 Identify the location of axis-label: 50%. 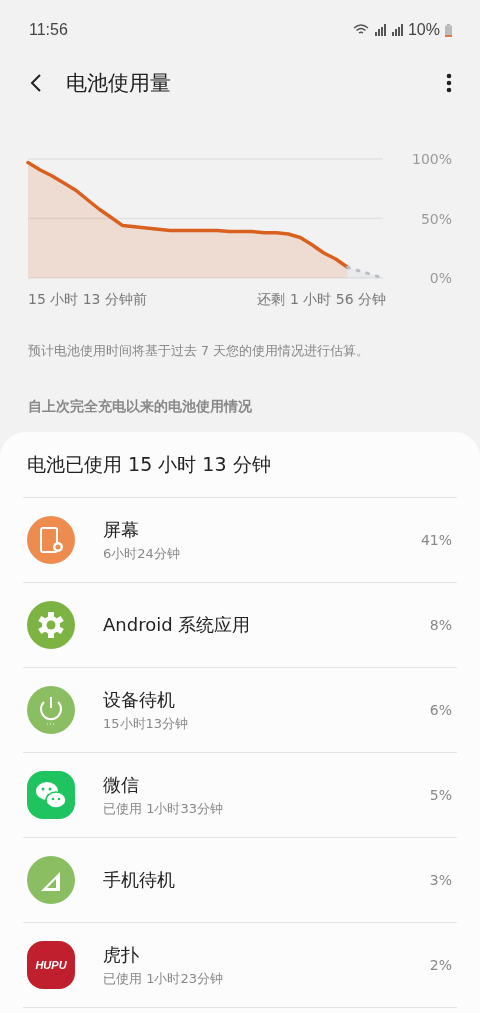
(436, 218).